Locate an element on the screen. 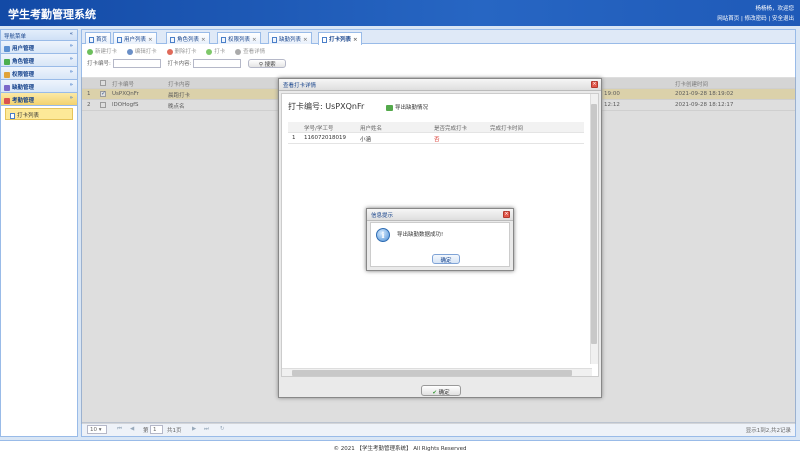  menu-label: 权限管理 is located at coordinates (23, 75).